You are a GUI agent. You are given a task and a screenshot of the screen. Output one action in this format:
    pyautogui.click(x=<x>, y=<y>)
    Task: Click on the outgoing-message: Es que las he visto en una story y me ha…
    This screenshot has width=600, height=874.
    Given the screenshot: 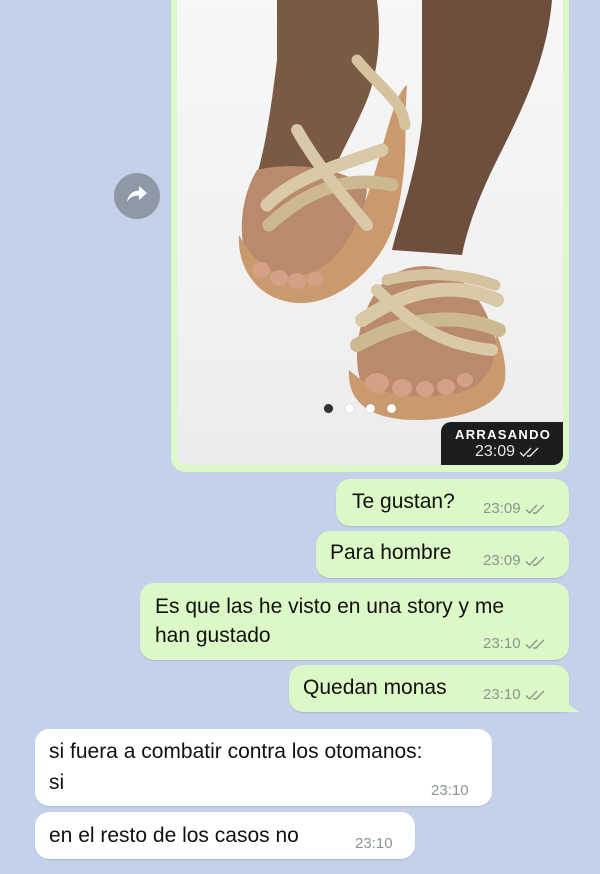 What is the action you would take?
    pyautogui.click(x=354, y=621)
    